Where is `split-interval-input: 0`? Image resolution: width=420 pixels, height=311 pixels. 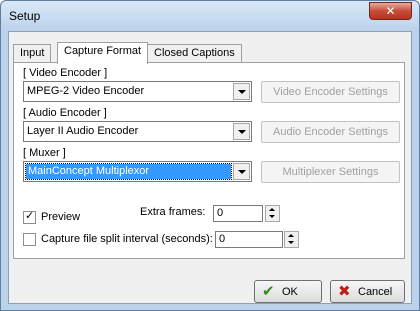 split-interval-input: 0 is located at coordinates (249, 239).